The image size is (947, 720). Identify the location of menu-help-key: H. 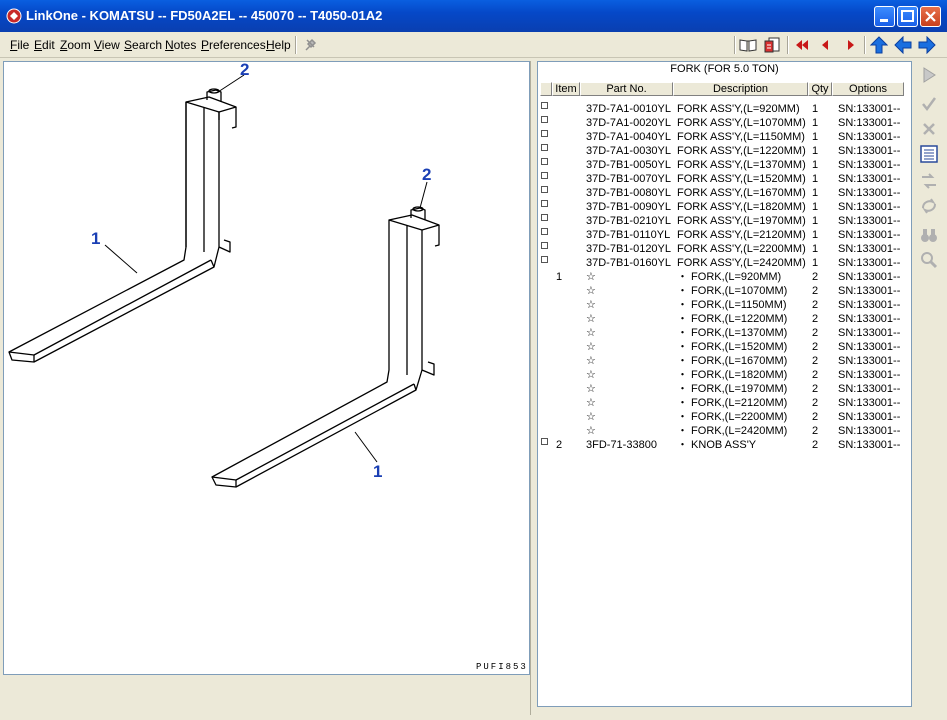
(270, 45).